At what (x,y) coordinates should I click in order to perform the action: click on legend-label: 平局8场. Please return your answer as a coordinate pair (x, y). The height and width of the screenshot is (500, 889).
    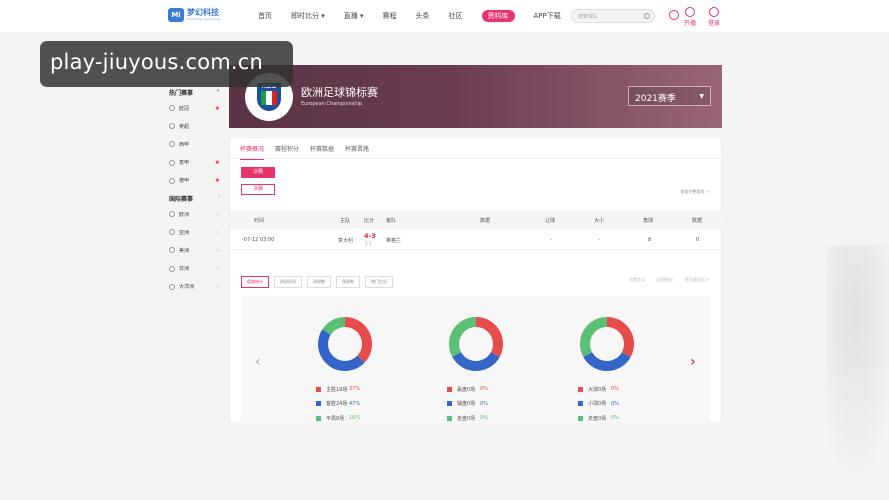
    Looking at the image, I should click on (335, 418).